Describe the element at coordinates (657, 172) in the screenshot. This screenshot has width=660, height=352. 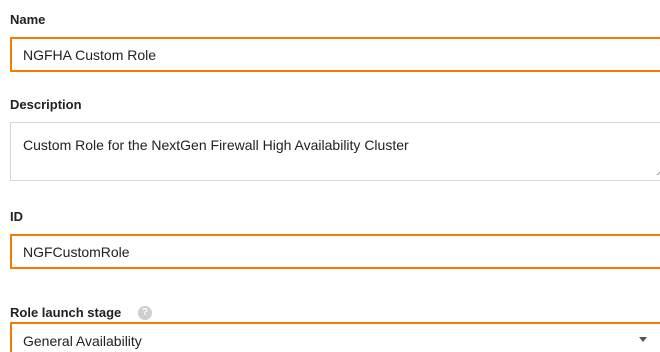
I see `resize-grip-icon` at that location.